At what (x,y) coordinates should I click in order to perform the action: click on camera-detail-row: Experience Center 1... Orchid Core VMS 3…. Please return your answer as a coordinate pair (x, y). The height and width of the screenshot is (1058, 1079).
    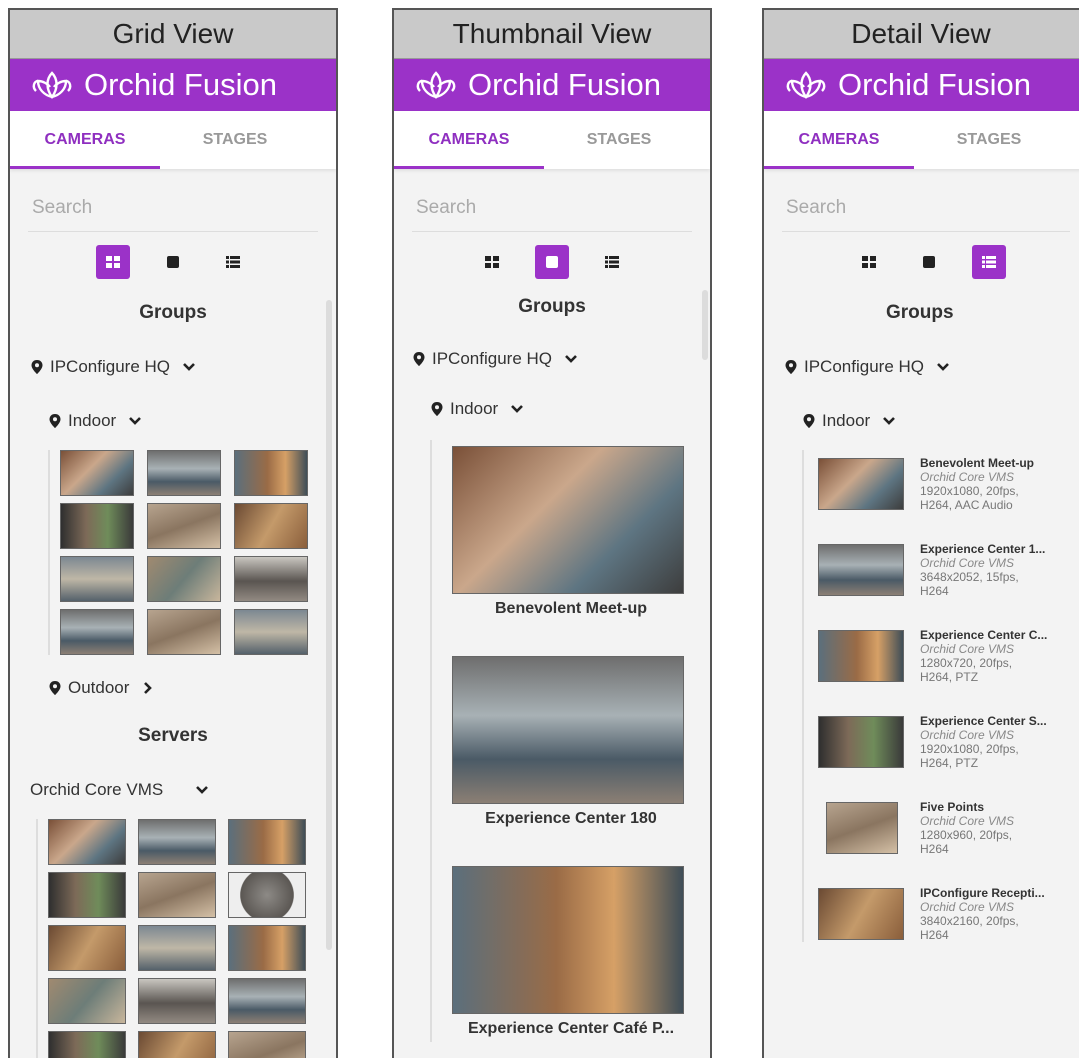
    Looking at the image, I should click on (948, 570).